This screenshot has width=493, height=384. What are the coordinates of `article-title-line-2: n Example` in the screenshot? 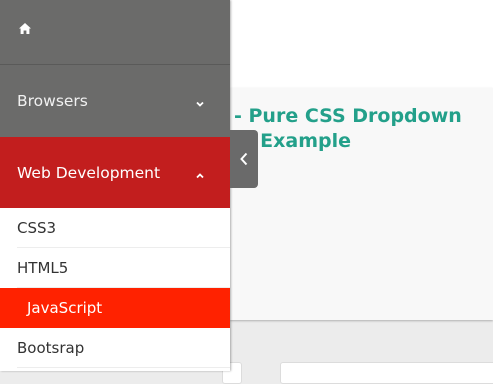 It's located at (295, 141).